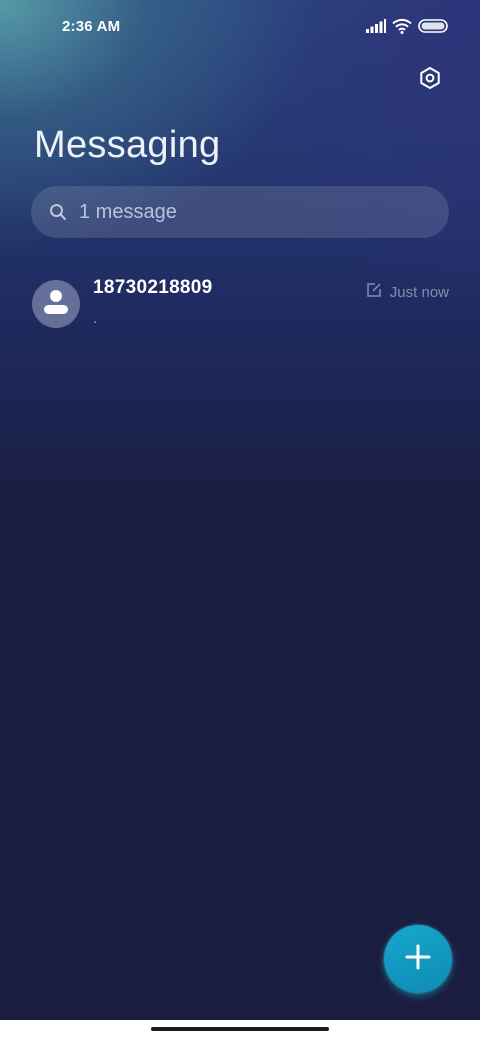  I want to click on conversation-sender: 18730218809, so click(153, 287).